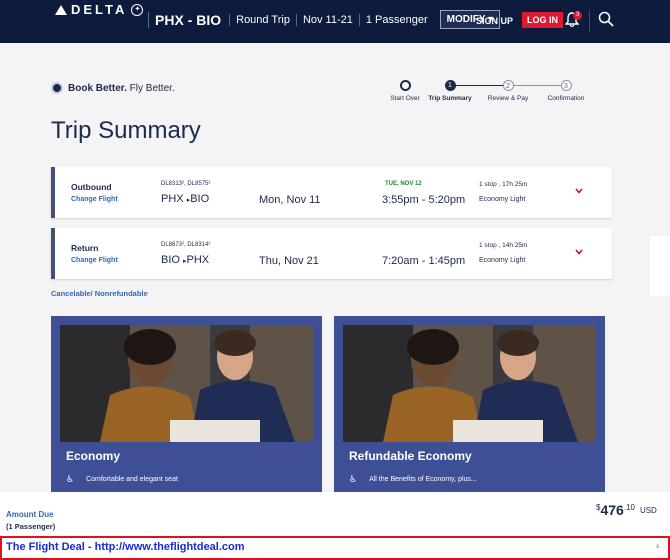 Image resolution: width=670 pixels, height=560 pixels. Describe the element at coordinates (606, 19) in the screenshot. I see `search-icon` at that location.